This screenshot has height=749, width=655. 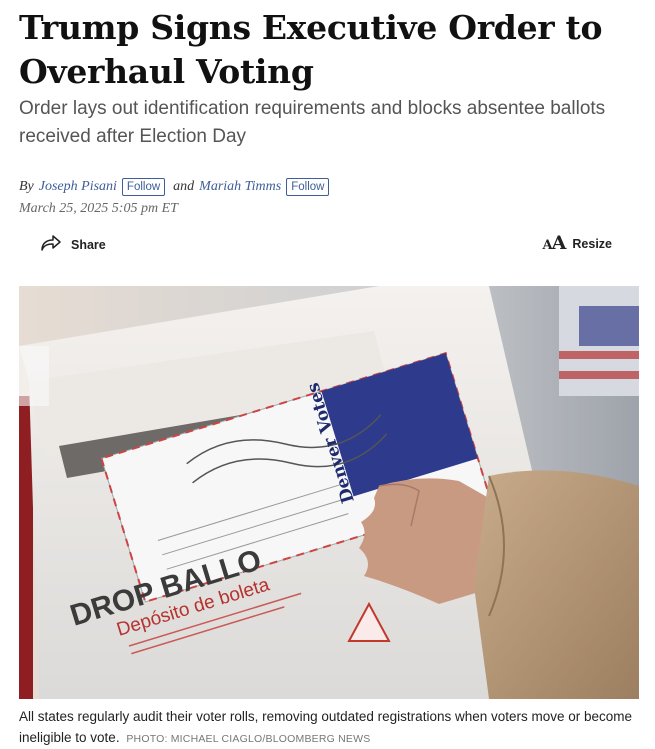 What do you see at coordinates (554, 243) in the screenshot?
I see `text-resize-icon: AA` at bounding box center [554, 243].